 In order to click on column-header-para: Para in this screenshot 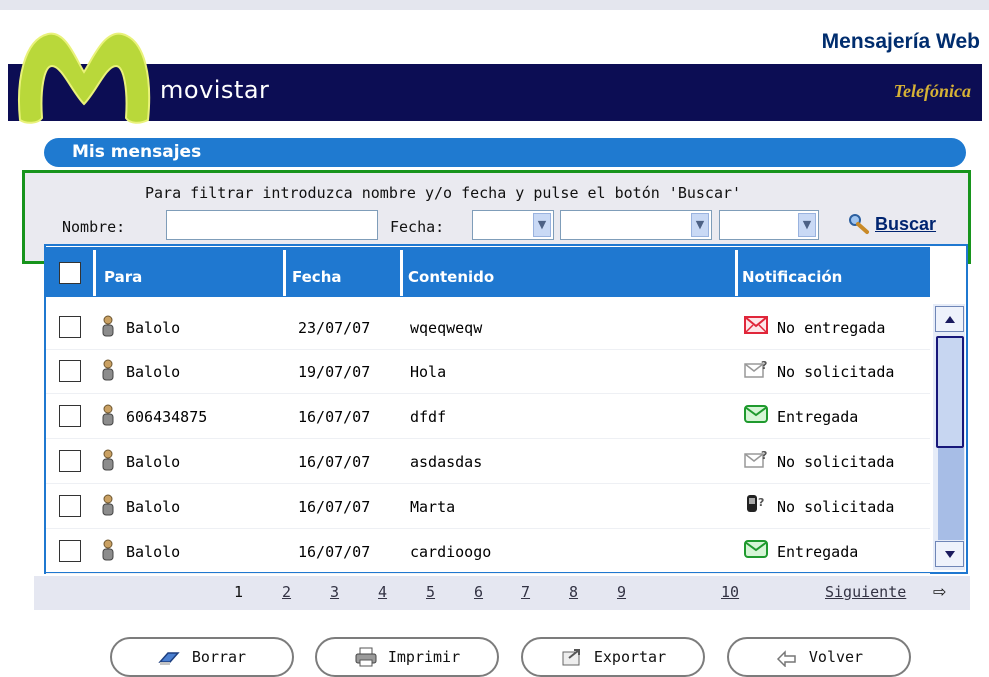, I will do `click(123, 277)`.